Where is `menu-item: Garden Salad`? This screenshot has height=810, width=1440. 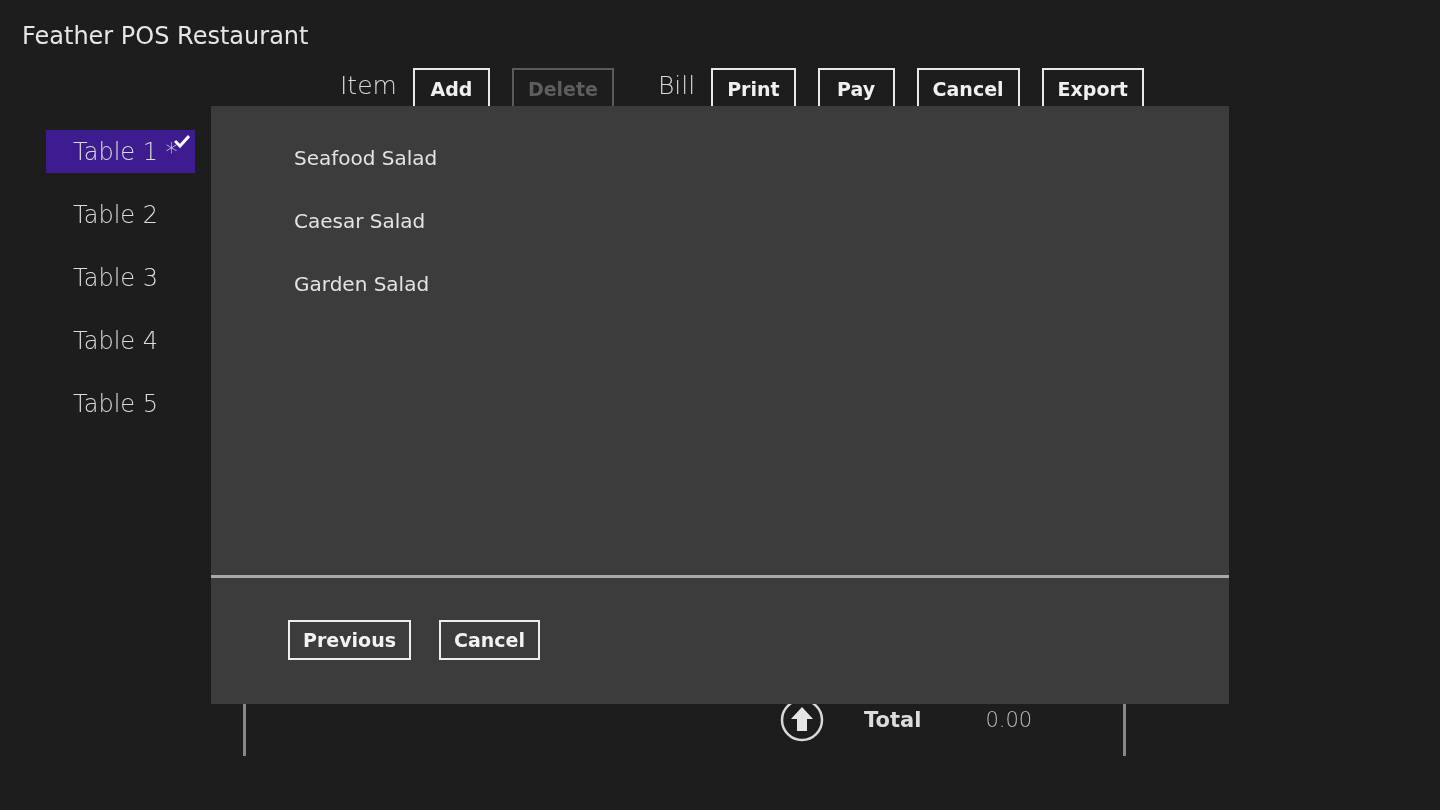
menu-item: Garden Salad is located at coordinates (362, 303).